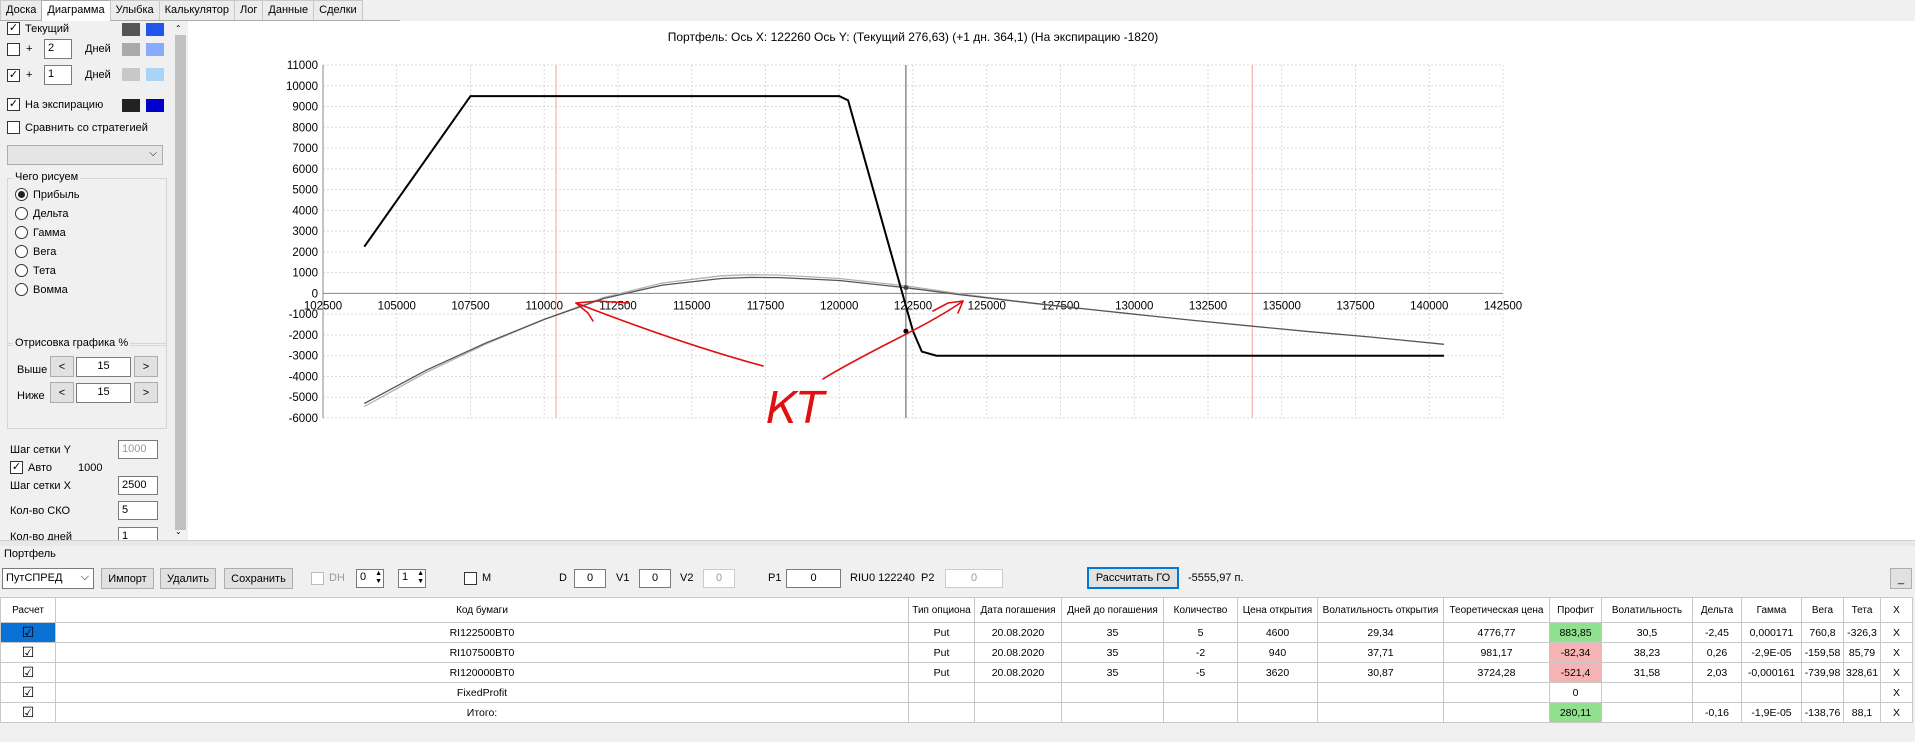 This screenshot has width=1915, height=742. What do you see at coordinates (1647, 610) in the screenshot?
I see `column-header: Волатильность` at bounding box center [1647, 610].